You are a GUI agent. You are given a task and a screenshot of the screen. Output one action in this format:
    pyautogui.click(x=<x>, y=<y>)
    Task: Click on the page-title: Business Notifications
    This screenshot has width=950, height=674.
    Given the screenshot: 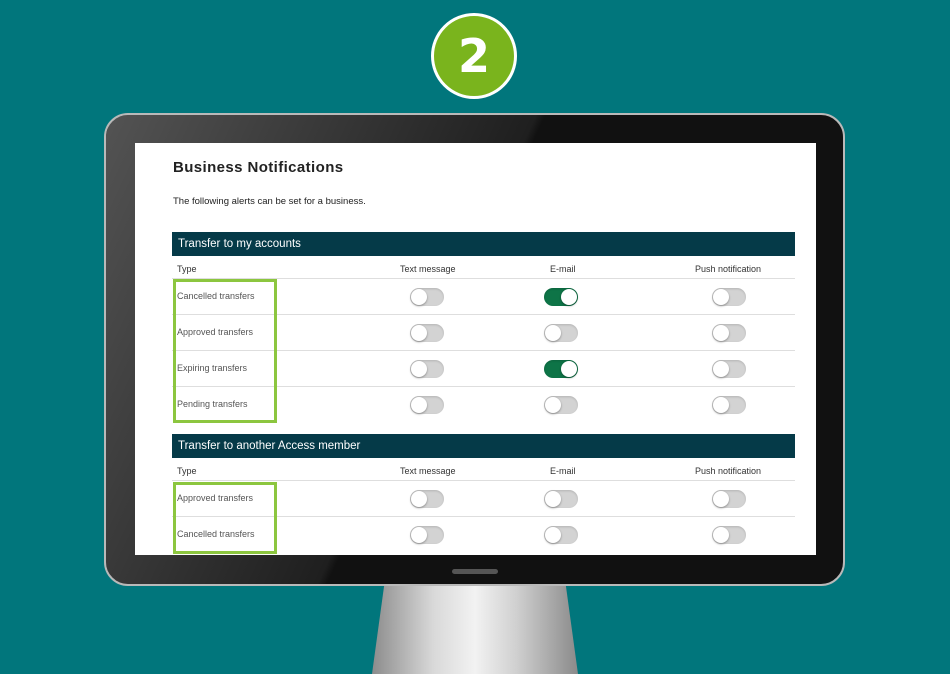 What is the action you would take?
    pyautogui.click(x=258, y=167)
    